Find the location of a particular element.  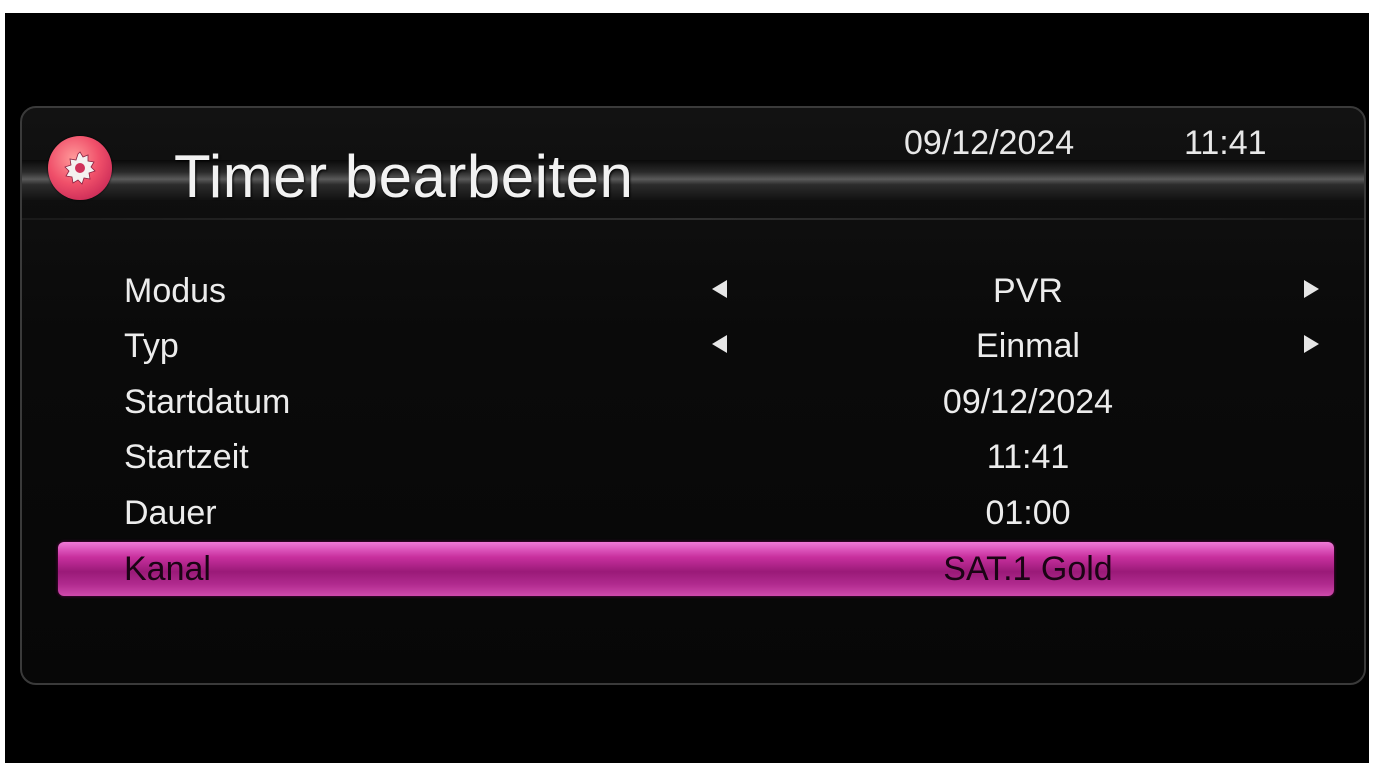

setting-label: Kanal is located at coordinates (167, 569).